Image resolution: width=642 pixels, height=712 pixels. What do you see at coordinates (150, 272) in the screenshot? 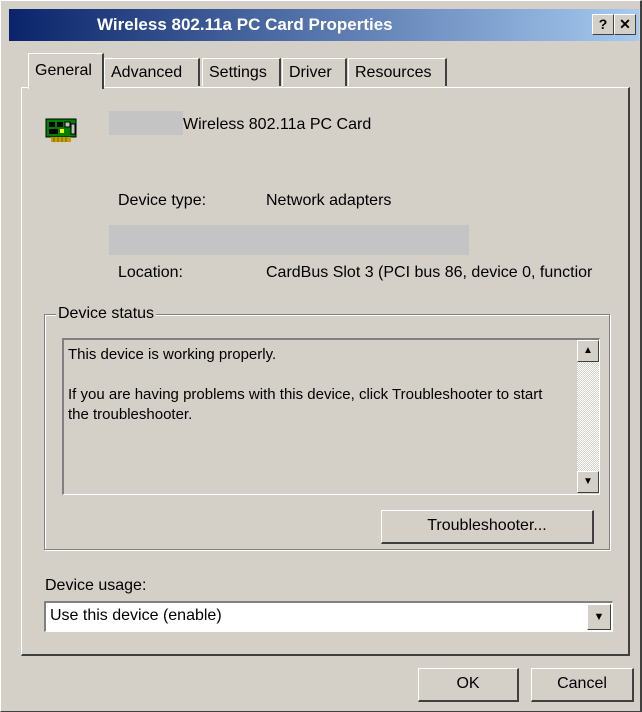
I see `location-label: Location:` at bounding box center [150, 272].